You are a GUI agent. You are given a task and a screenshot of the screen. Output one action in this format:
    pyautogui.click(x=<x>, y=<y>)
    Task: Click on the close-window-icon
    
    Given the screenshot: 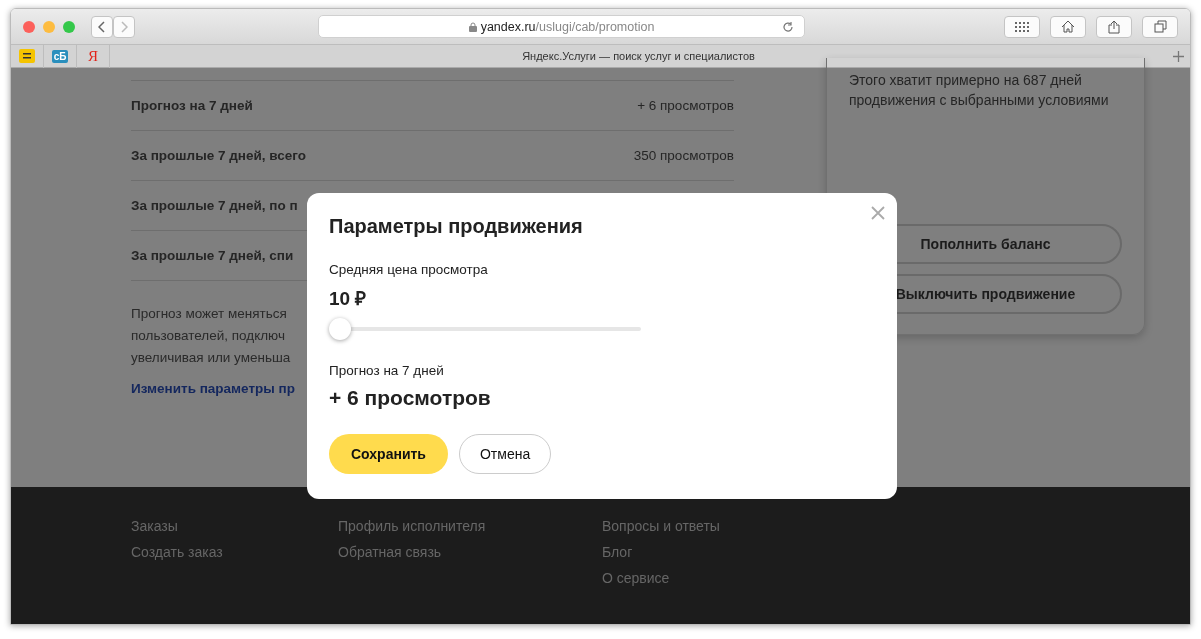 What is the action you would take?
    pyautogui.click(x=29, y=26)
    